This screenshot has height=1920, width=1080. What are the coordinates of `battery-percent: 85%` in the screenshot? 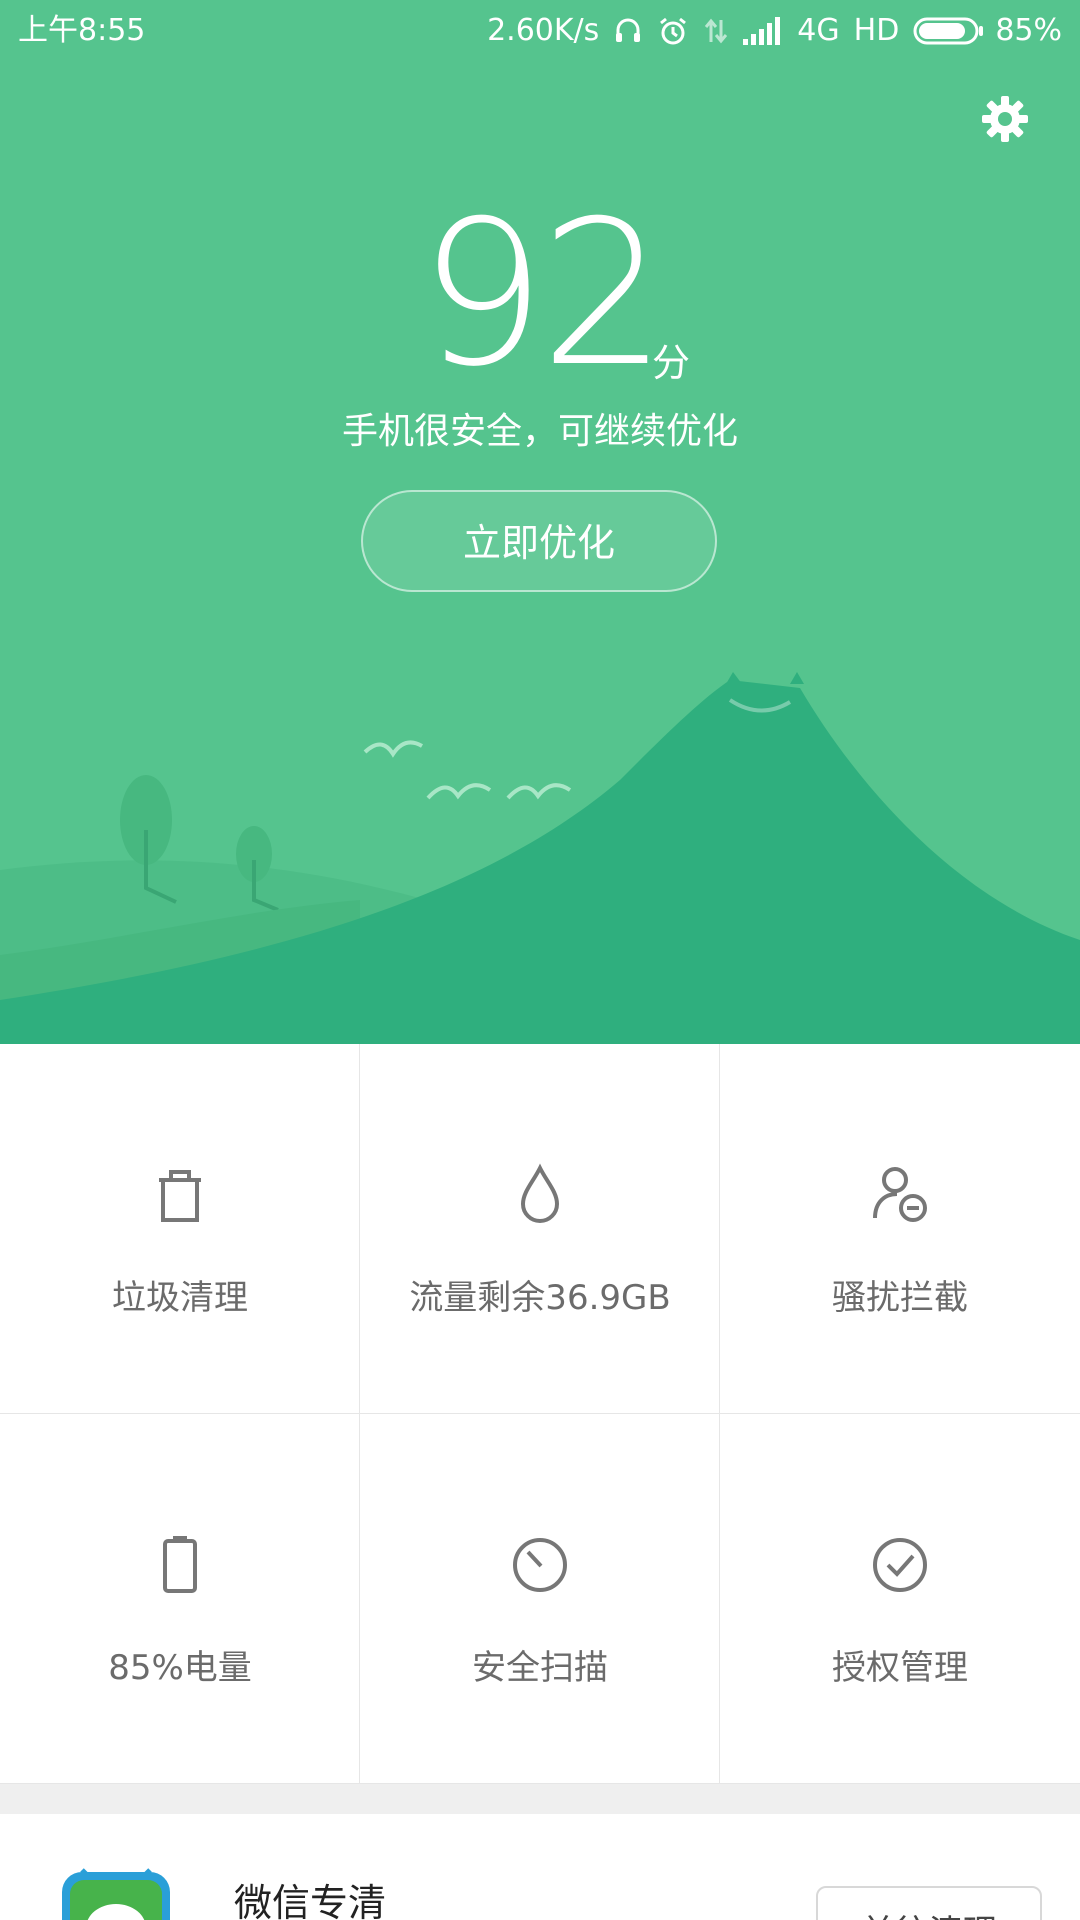 It's located at (1028, 30).